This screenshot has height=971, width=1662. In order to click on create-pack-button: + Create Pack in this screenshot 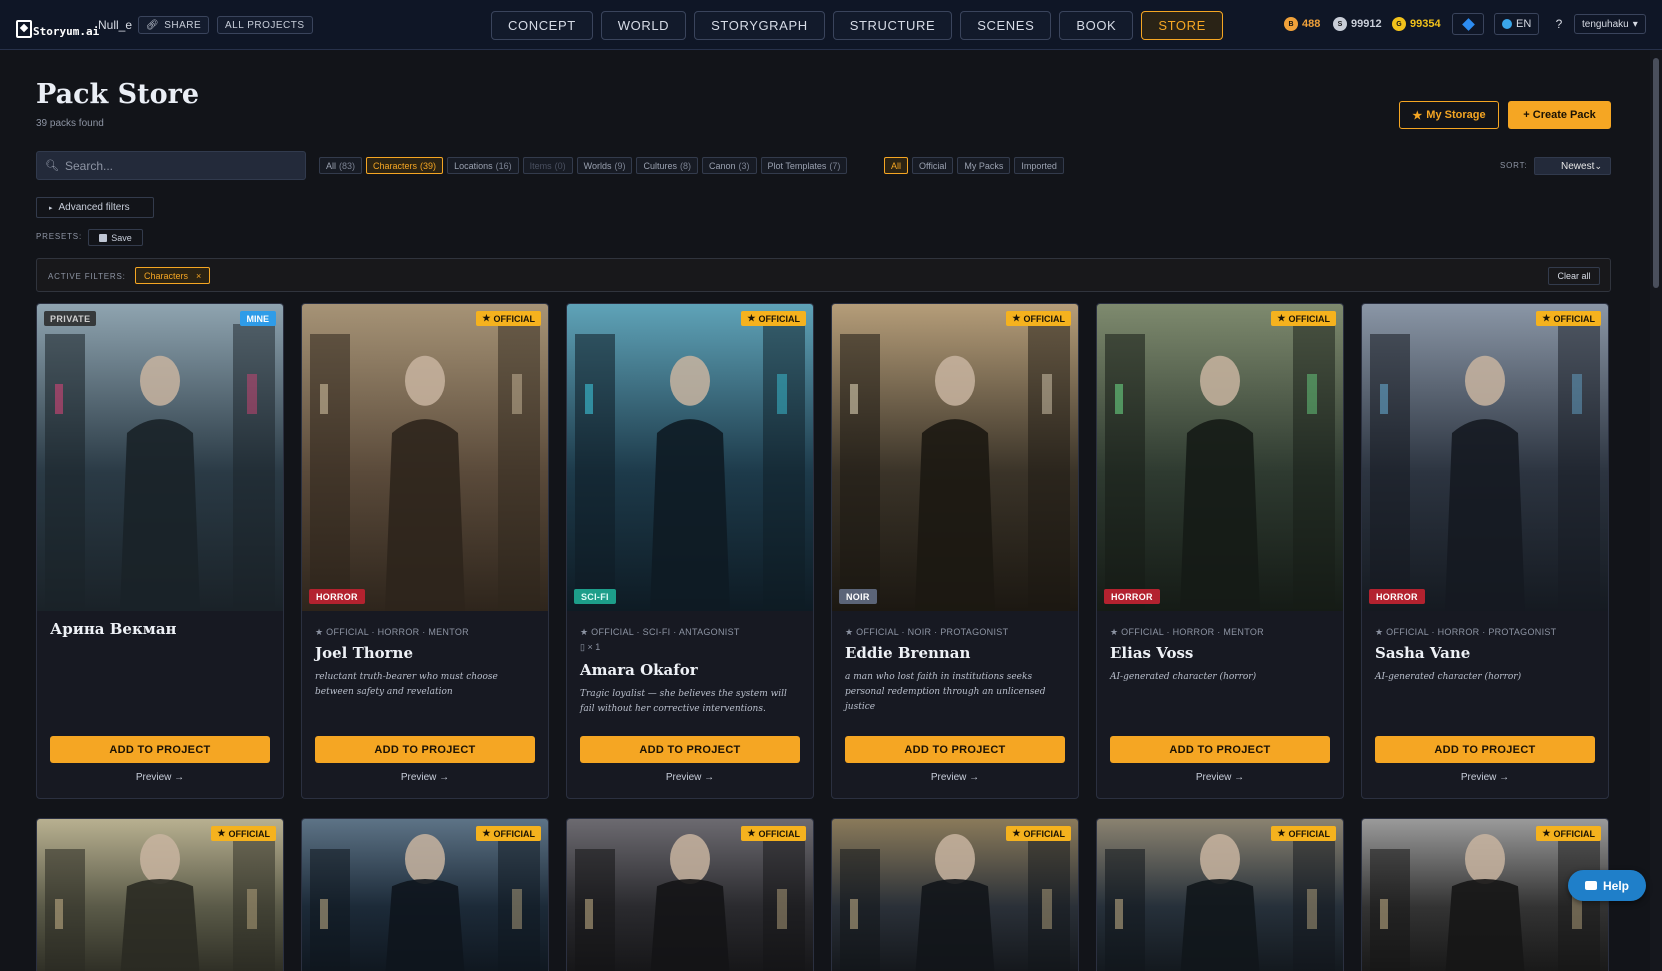, I will do `click(1559, 115)`.